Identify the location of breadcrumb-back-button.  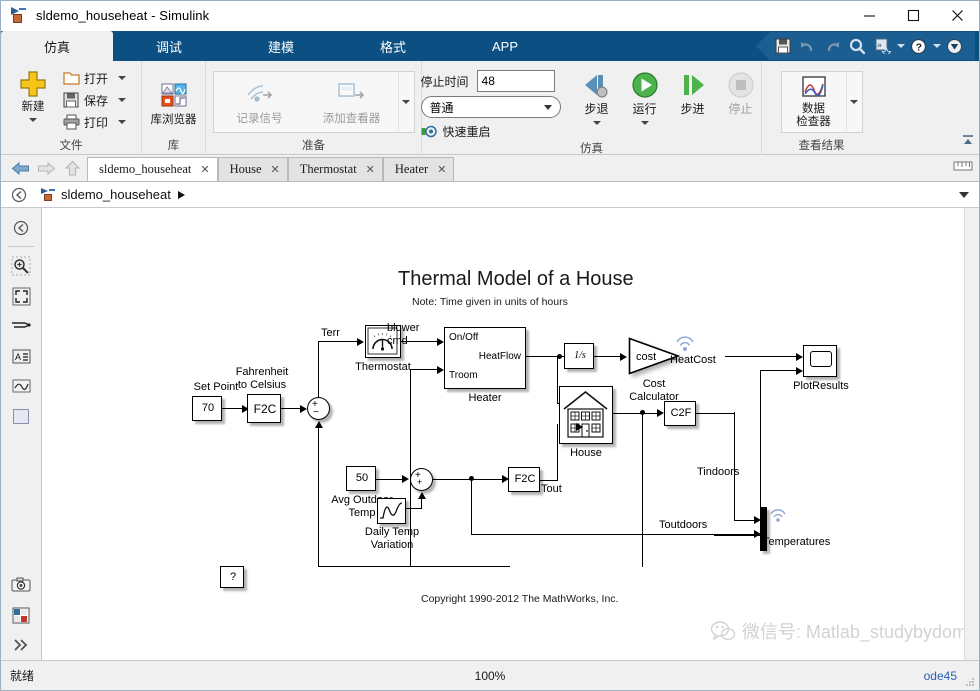
(19, 195).